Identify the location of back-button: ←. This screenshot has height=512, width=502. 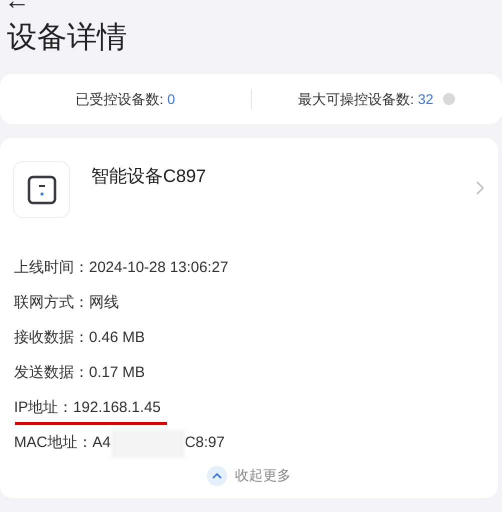
(17, 6).